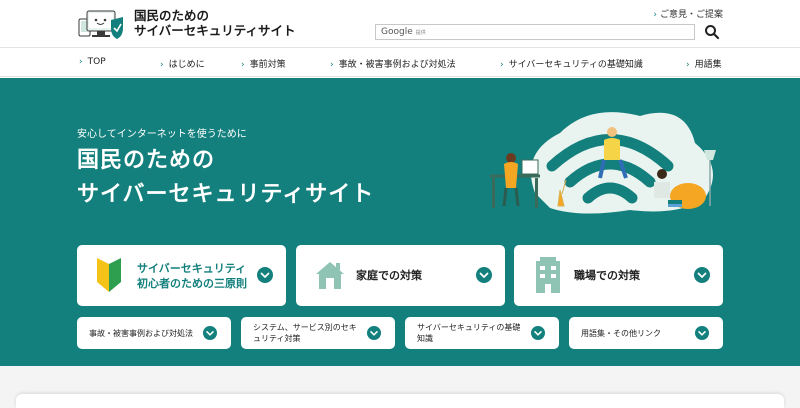 This screenshot has width=800, height=408. I want to click on card-label-line1: システム、サービス別のセキ, so click(305, 327).